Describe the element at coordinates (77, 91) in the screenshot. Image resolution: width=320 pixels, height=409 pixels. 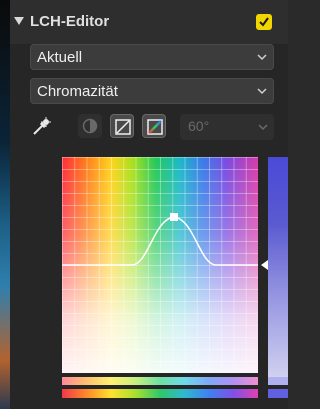
I see `mode-select-value: Chromazität` at that location.